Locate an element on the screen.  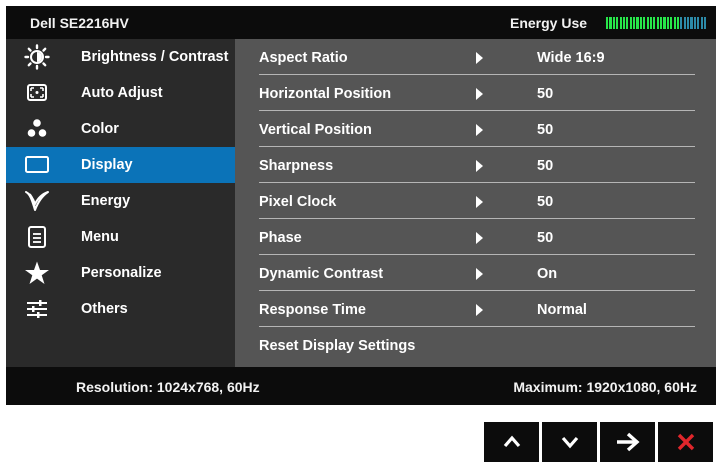
enter-button is located at coordinates (627, 442).